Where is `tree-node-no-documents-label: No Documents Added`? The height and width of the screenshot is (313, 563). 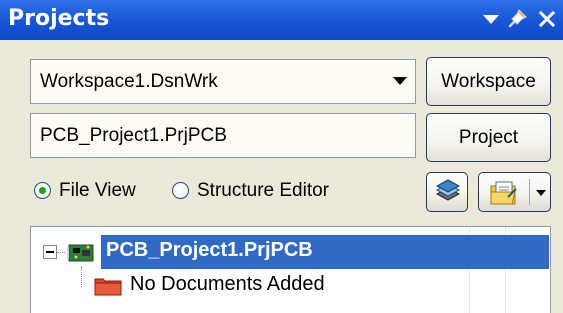 tree-node-no-documents-label: No Documents Added is located at coordinates (227, 284).